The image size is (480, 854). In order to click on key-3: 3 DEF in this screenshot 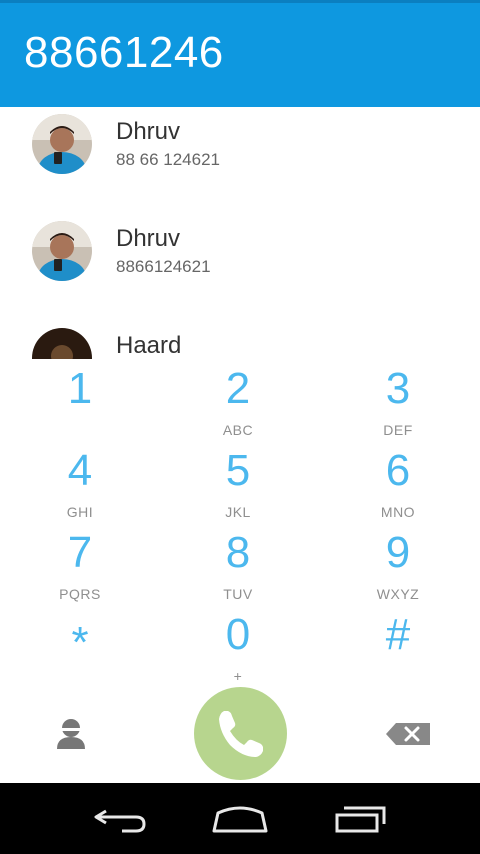, I will do `click(398, 400)`.